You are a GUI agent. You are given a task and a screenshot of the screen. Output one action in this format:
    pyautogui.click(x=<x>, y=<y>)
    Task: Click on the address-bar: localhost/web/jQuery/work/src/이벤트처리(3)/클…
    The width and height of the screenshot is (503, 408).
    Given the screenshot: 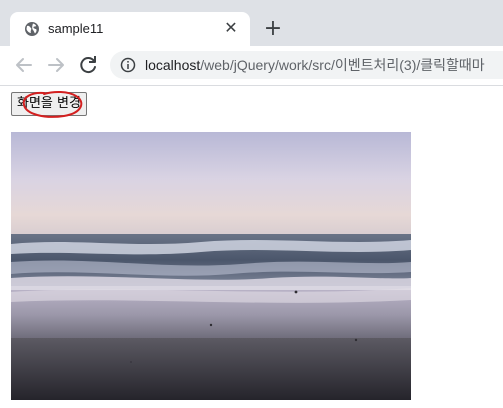 What is the action you would take?
    pyautogui.click(x=306, y=65)
    